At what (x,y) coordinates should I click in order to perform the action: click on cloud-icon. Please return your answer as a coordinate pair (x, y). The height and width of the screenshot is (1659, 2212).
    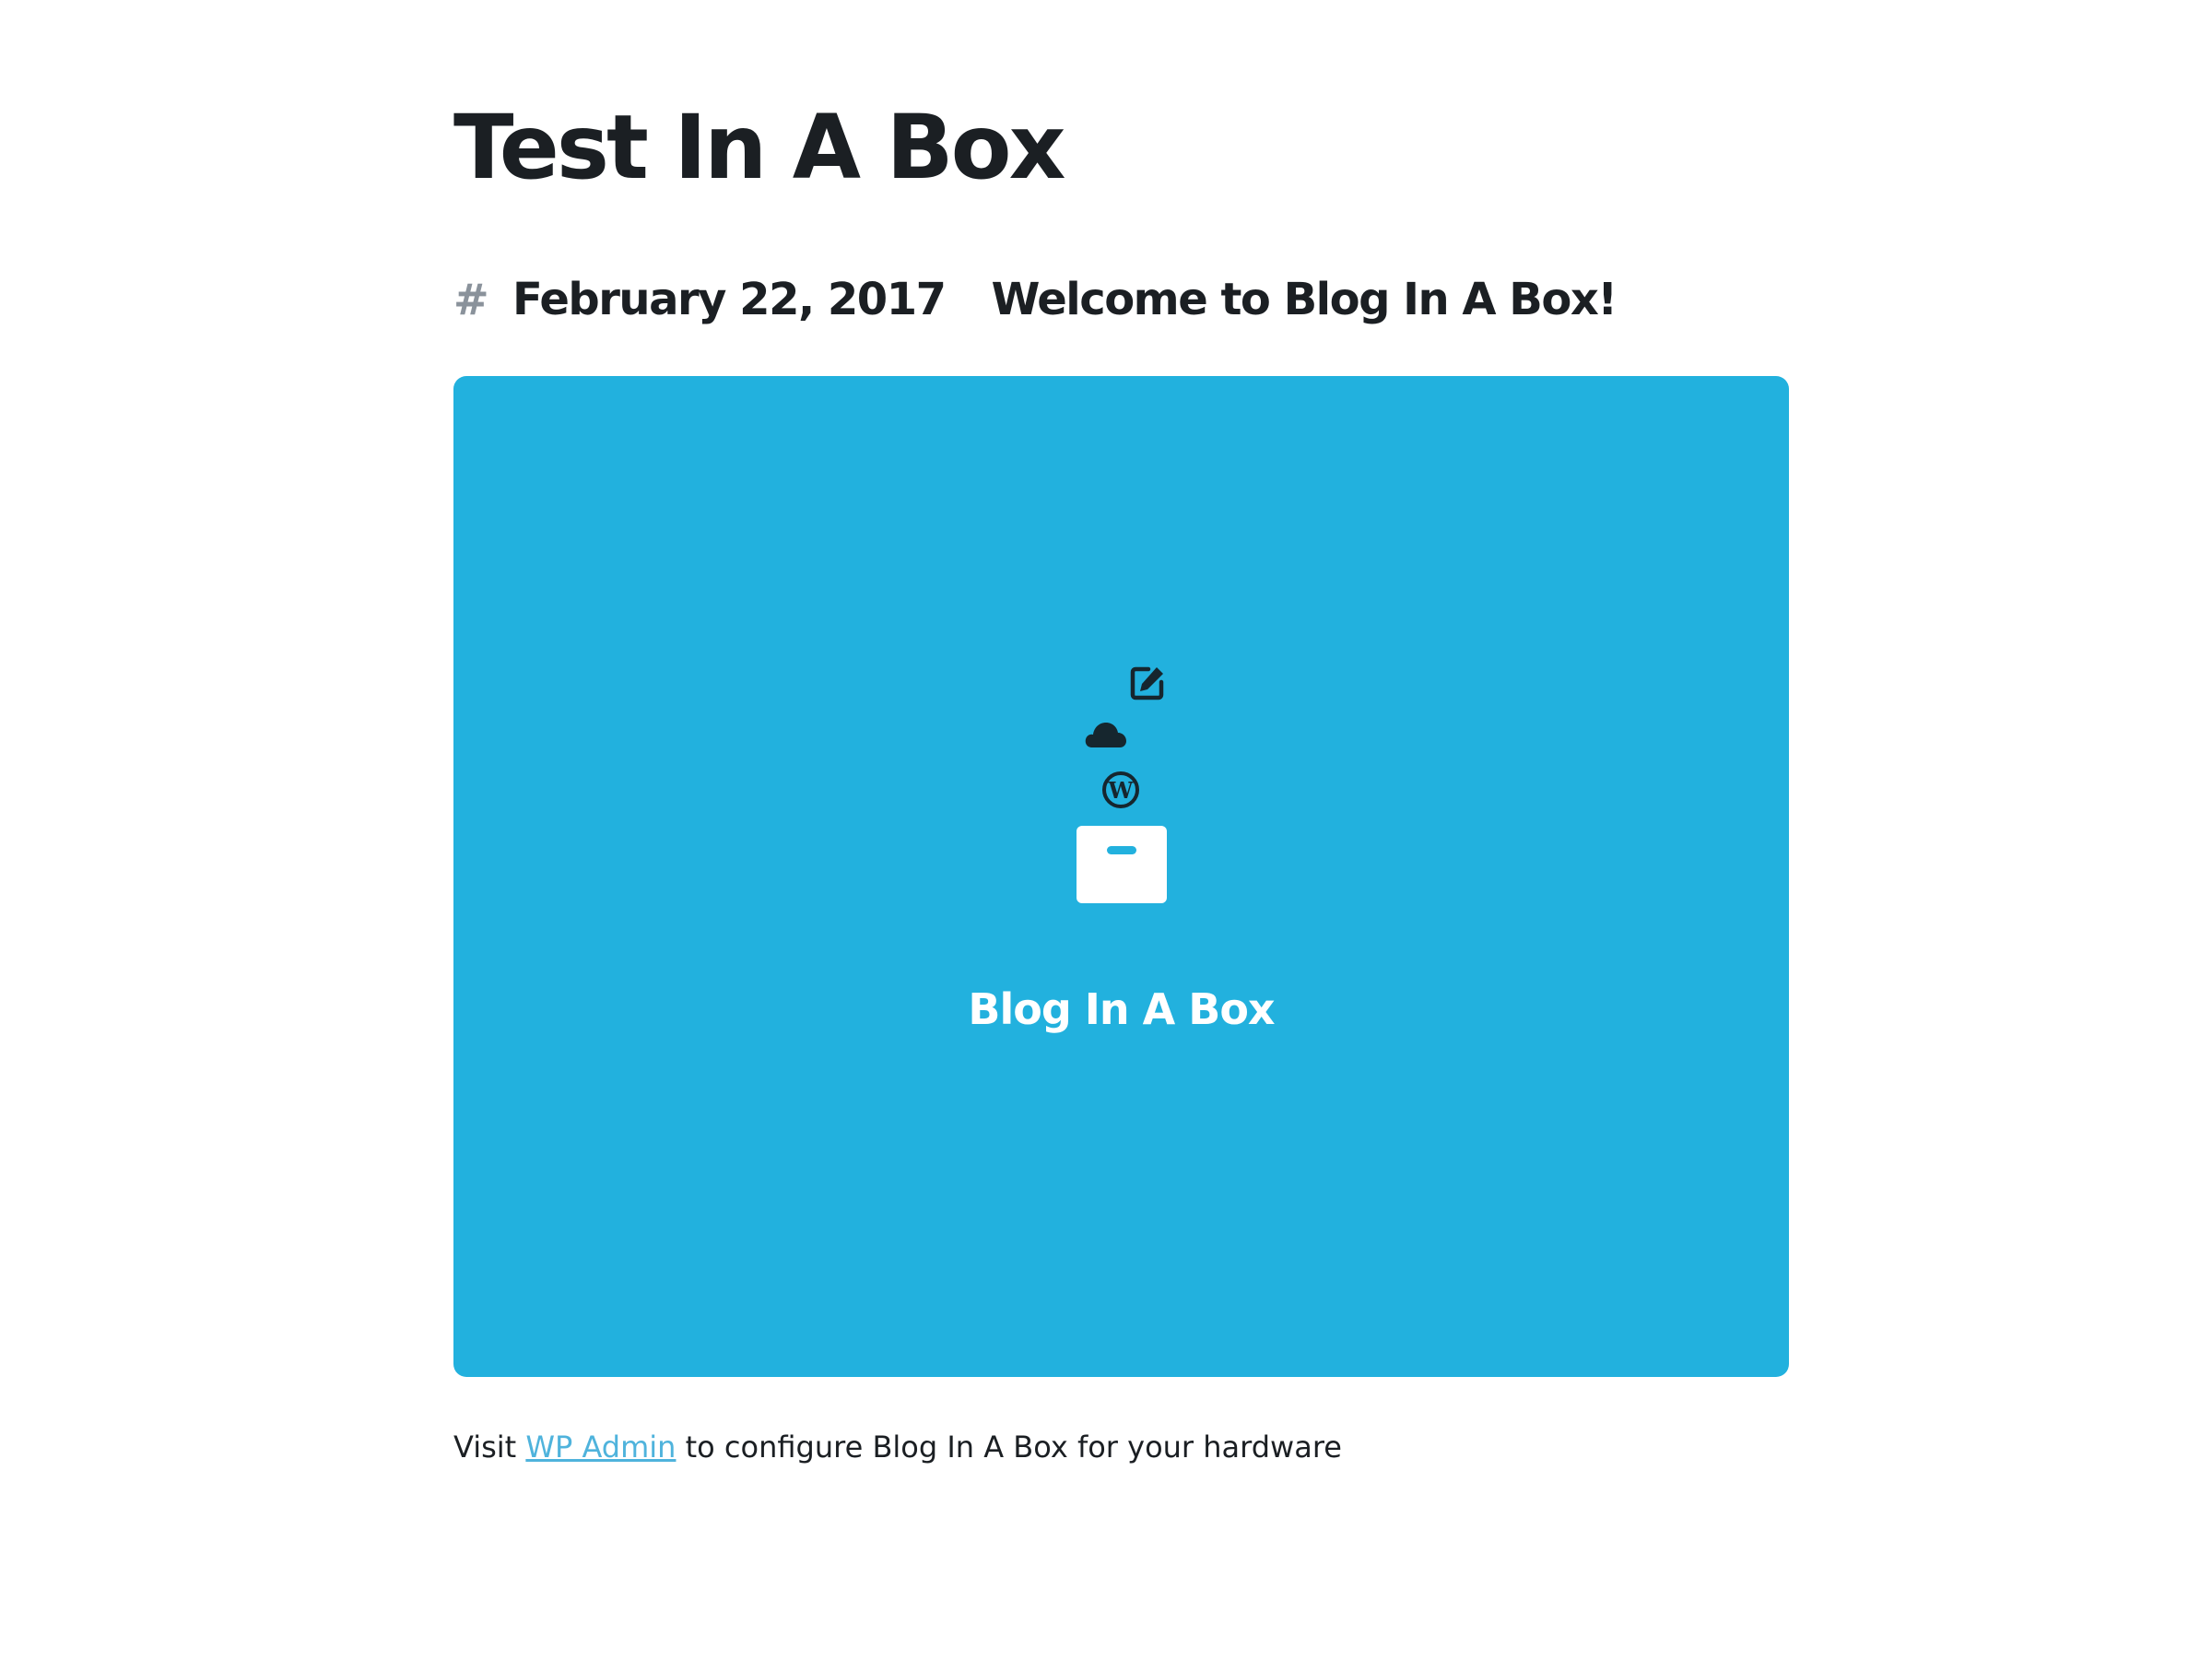
    Looking at the image, I should click on (1105, 735).